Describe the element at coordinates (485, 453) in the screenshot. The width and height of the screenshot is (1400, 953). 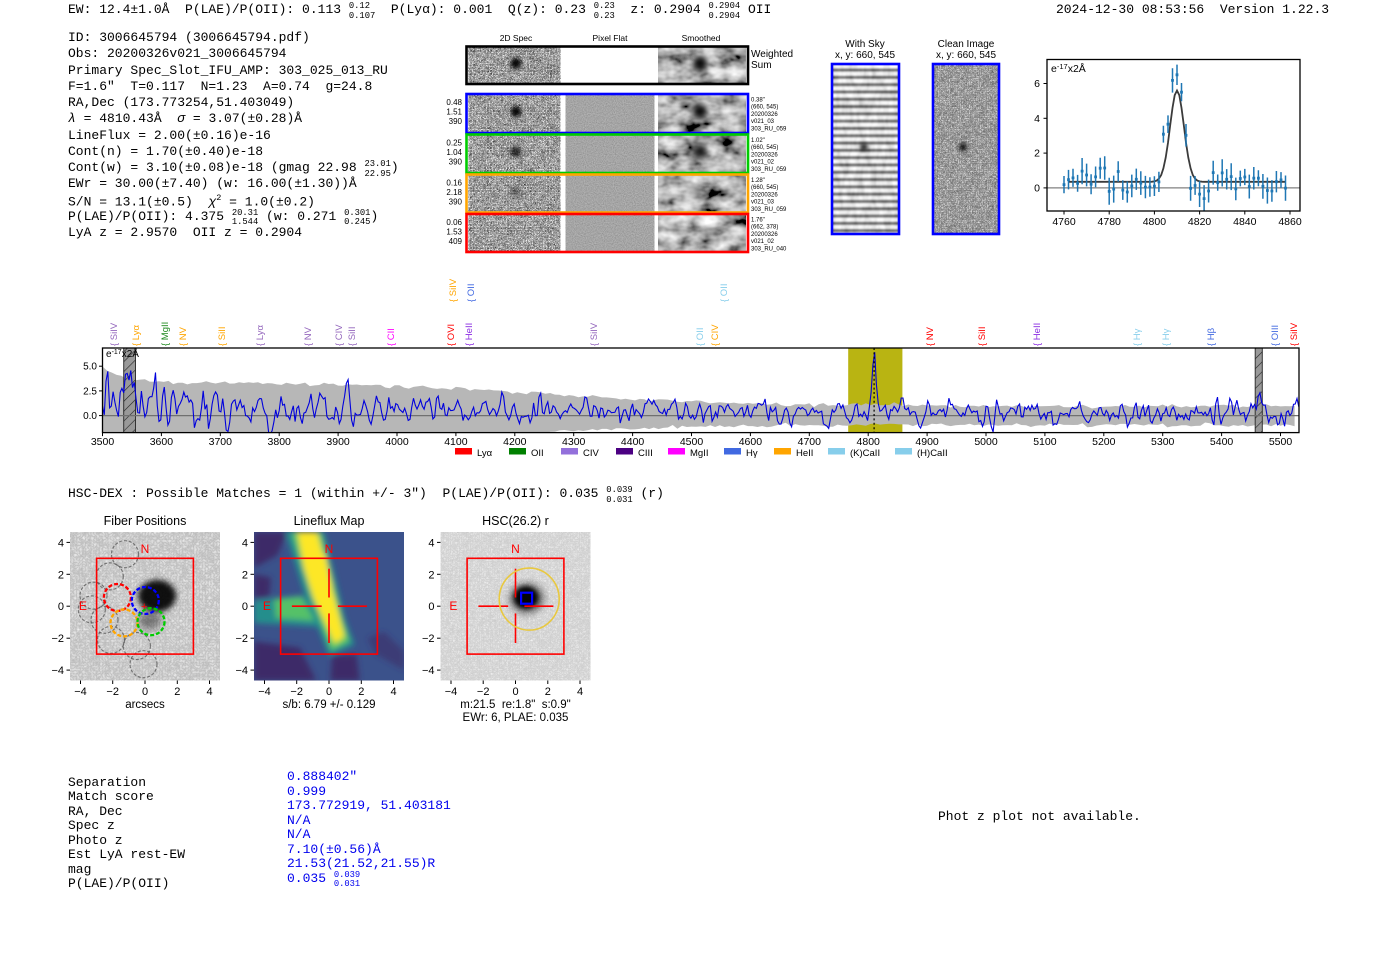
I see `svg-text: Lyα` at that location.